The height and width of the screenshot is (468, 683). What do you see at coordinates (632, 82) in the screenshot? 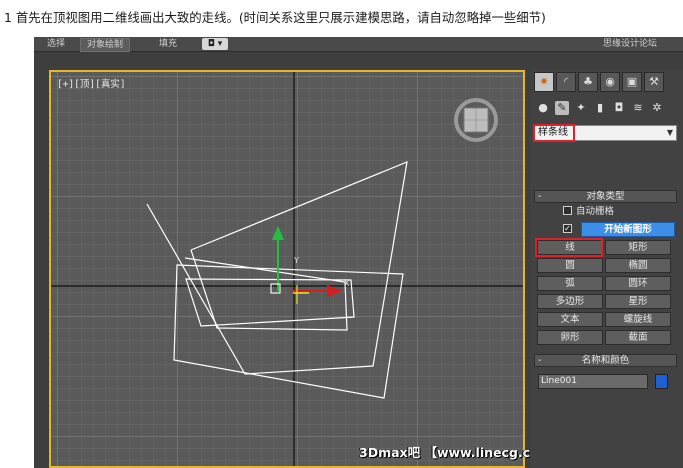
I see `display-icon: ▣` at bounding box center [632, 82].